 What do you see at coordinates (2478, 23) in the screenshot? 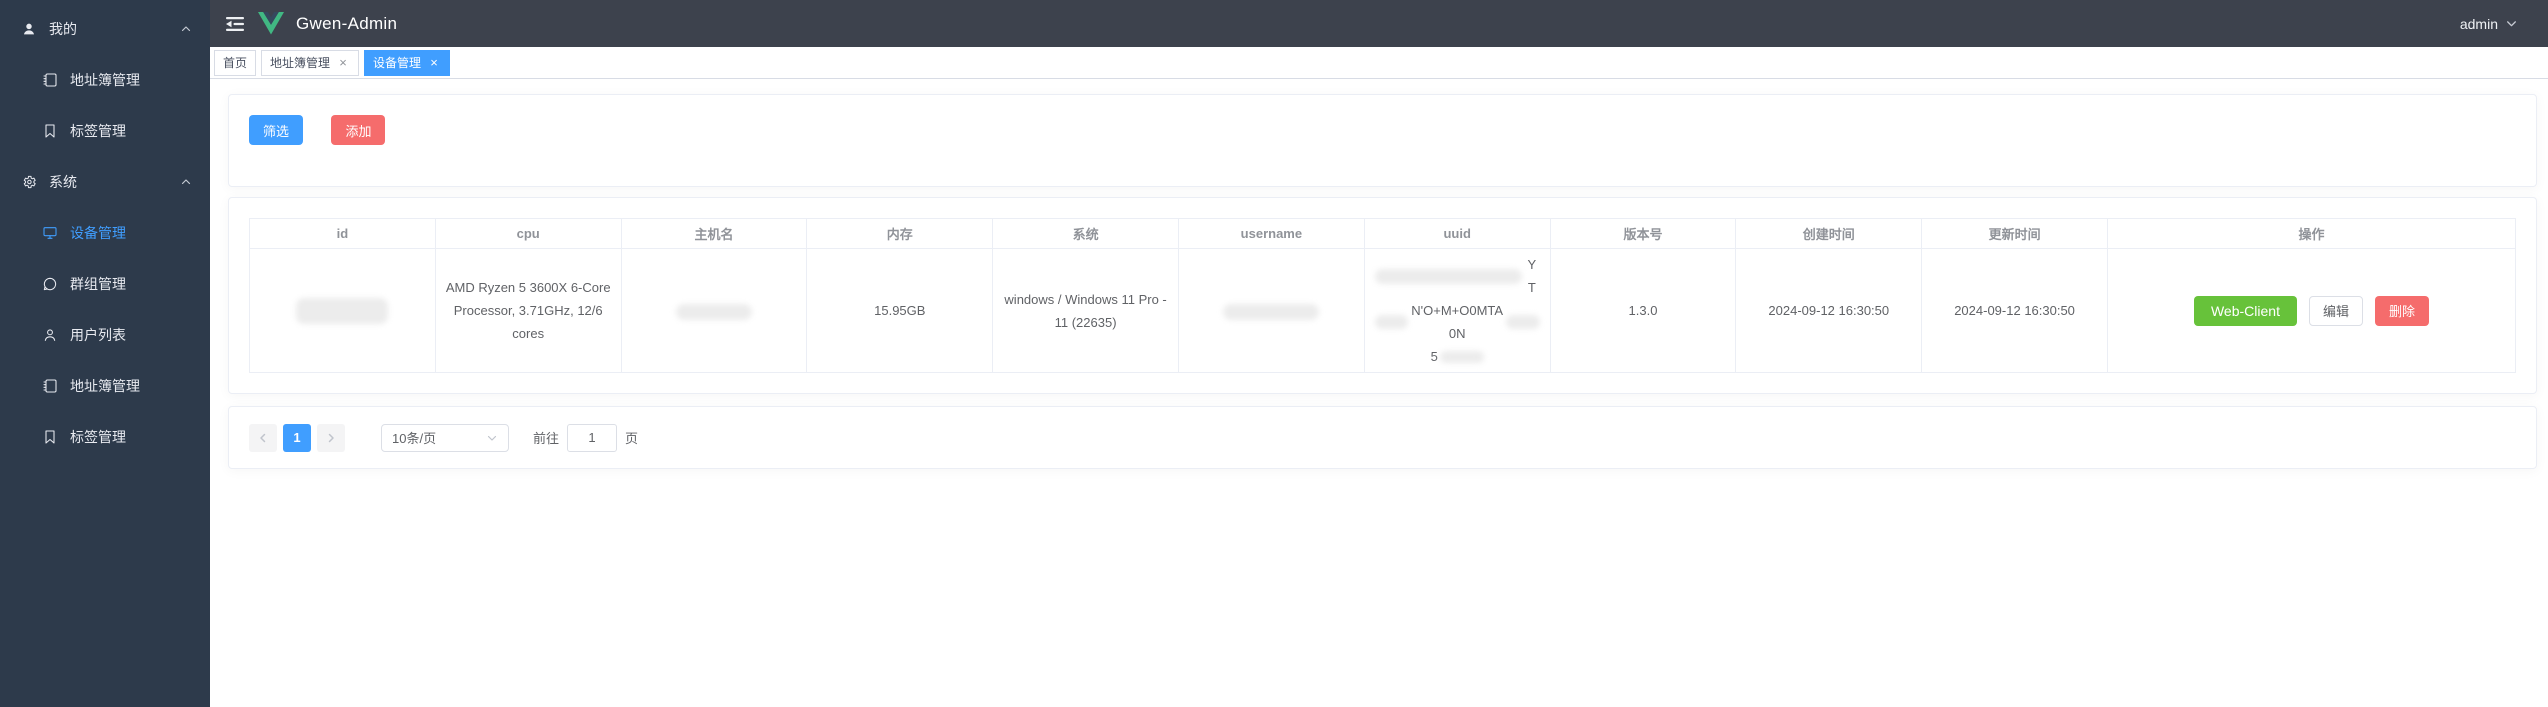
I see `username-label: admin` at bounding box center [2478, 23].